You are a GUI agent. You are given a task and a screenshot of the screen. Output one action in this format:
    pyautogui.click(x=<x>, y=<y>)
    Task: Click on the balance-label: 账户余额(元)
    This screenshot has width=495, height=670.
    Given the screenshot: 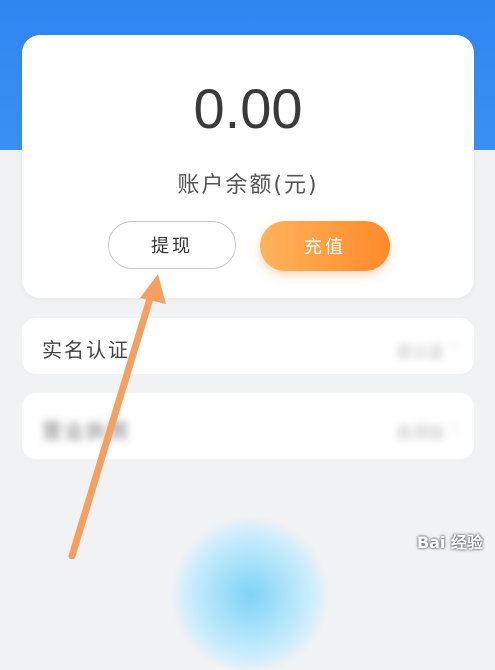 What is the action you would take?
    pyautogui.click(x=248, y=185)
    